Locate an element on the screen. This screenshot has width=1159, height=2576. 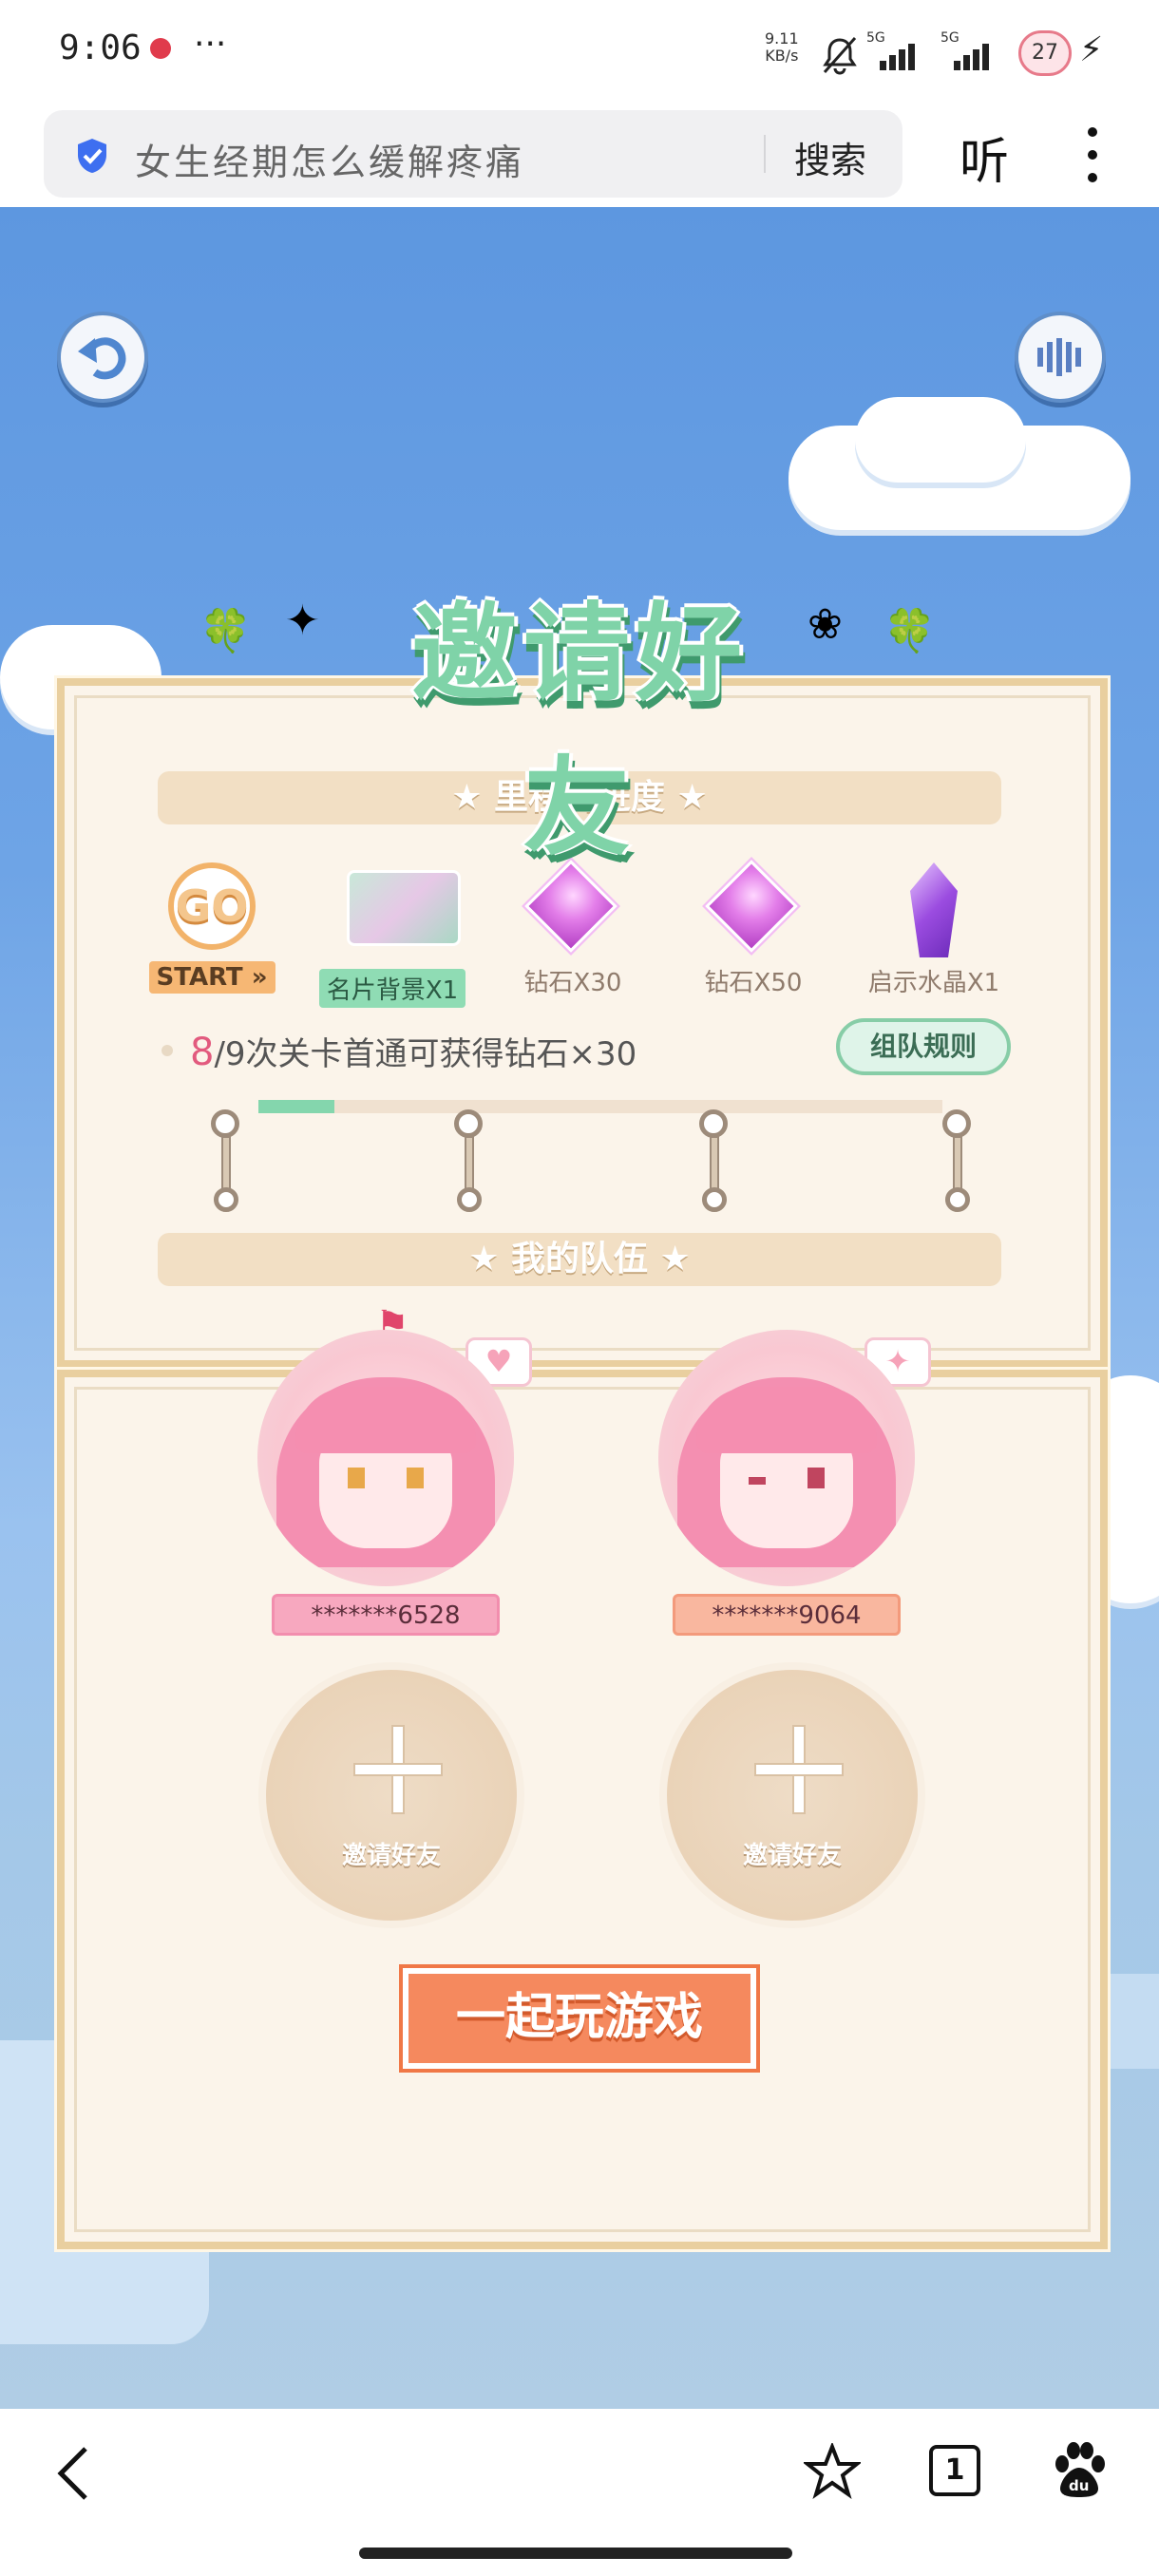
address-bar: 女生经期怎么缓解疼痛 搜索 is located at coordinates (473, 154).